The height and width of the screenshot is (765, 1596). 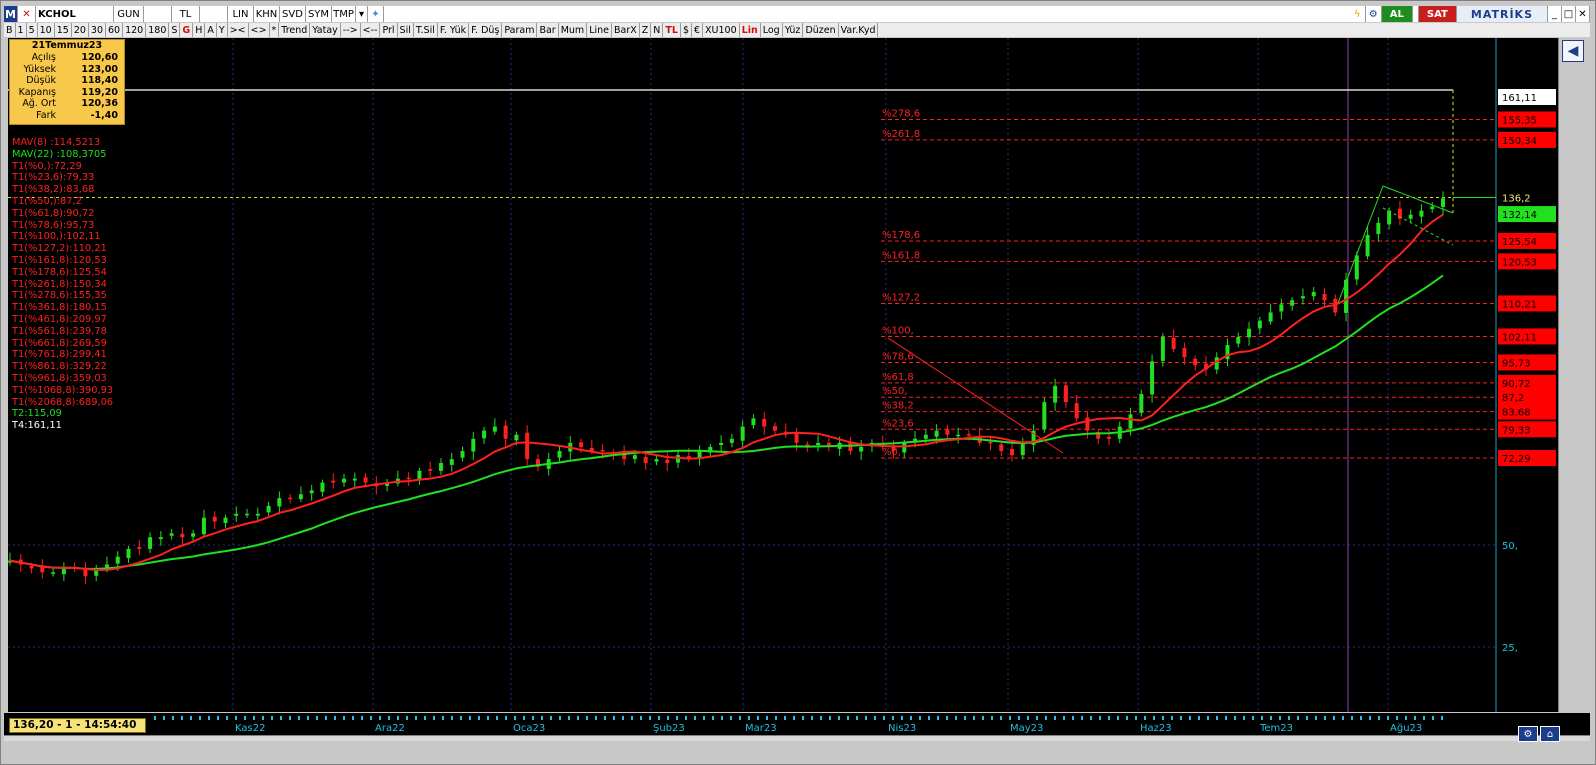 I want to click on buy-button: AL, so click(x=1397, y=14).